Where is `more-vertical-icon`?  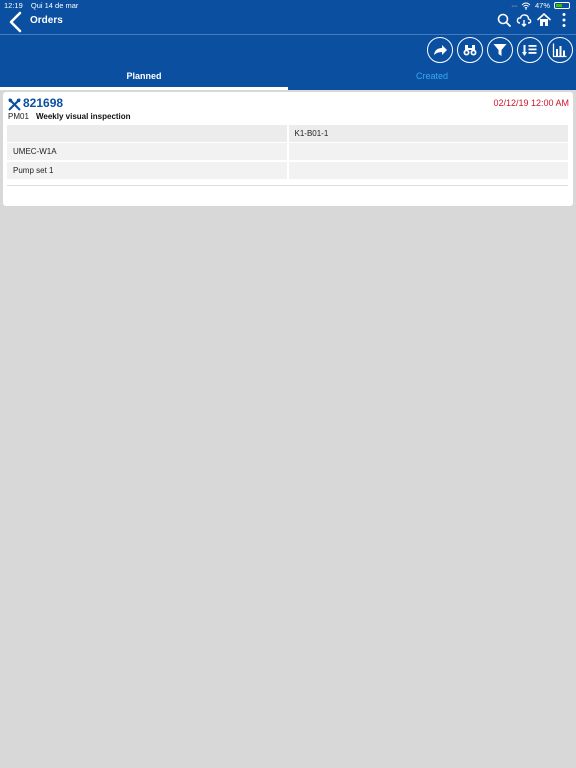
more-vertical-icon is located at coordinates (564, 20).